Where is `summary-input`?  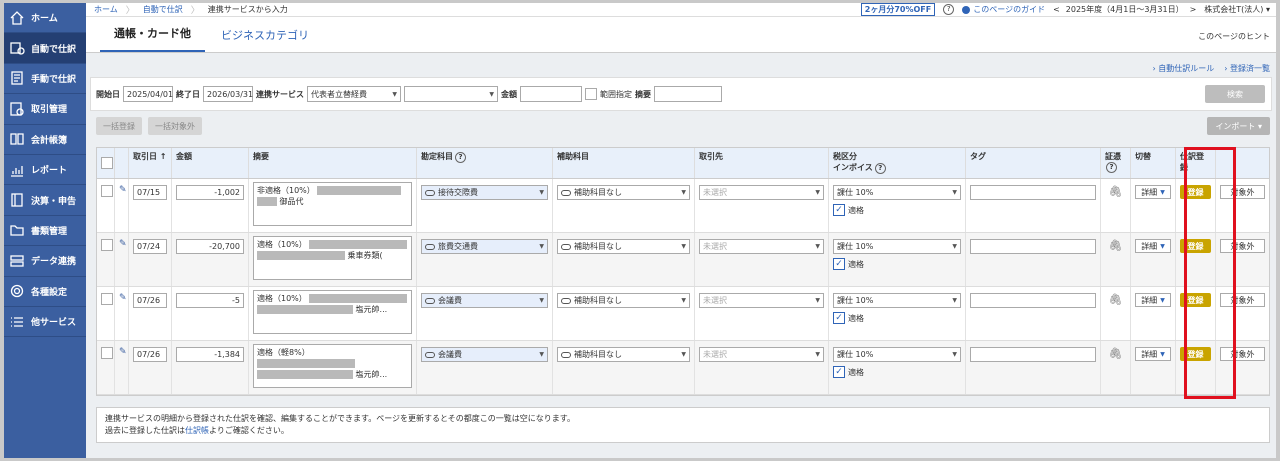
summary-input is located at coordinates (688, 94).